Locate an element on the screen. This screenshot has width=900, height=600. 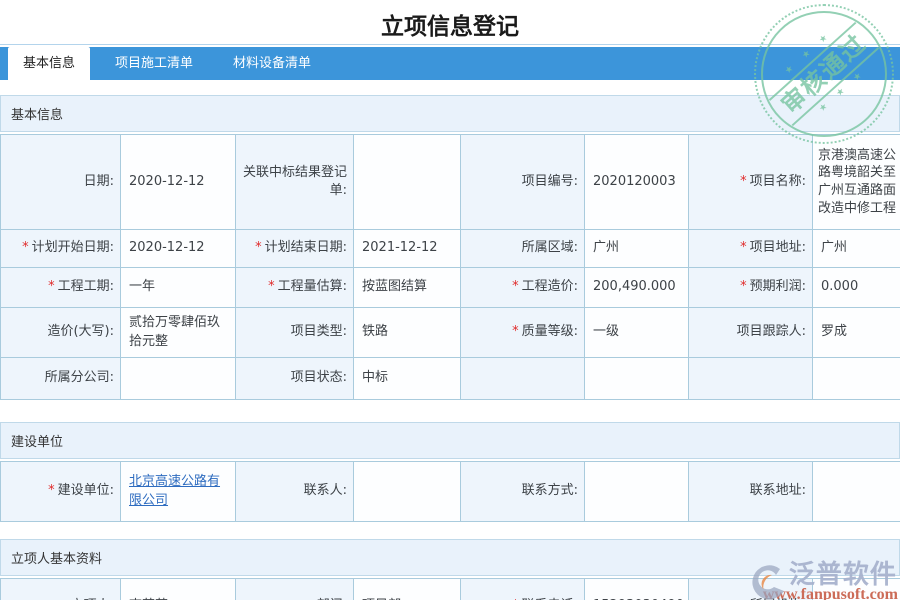
value-construction-unit: 北京高速公路有限公司 is located at coordinates (178, 491).